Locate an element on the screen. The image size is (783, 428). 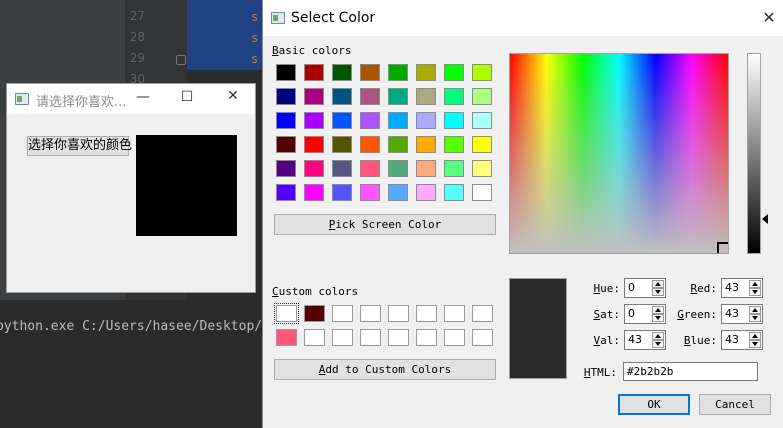
maximize-icon: ☐ is located at coordinates (187, 97).